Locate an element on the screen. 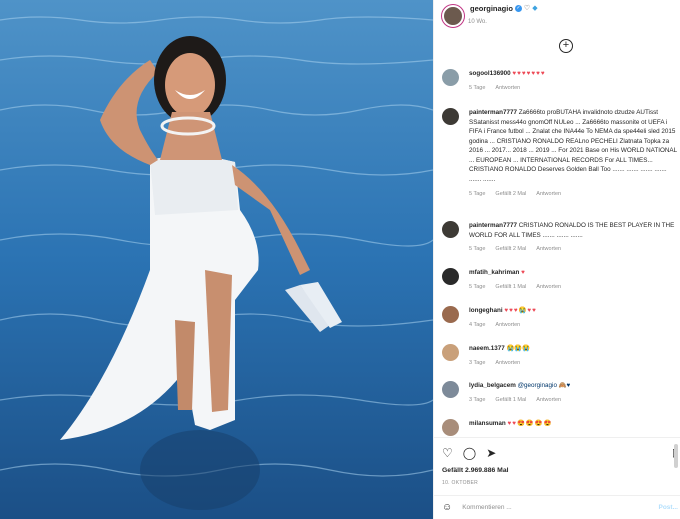 This screenshot has width=680, height=519. commenter-username: mfatih_kahriman is located at coordinates (494, 272).